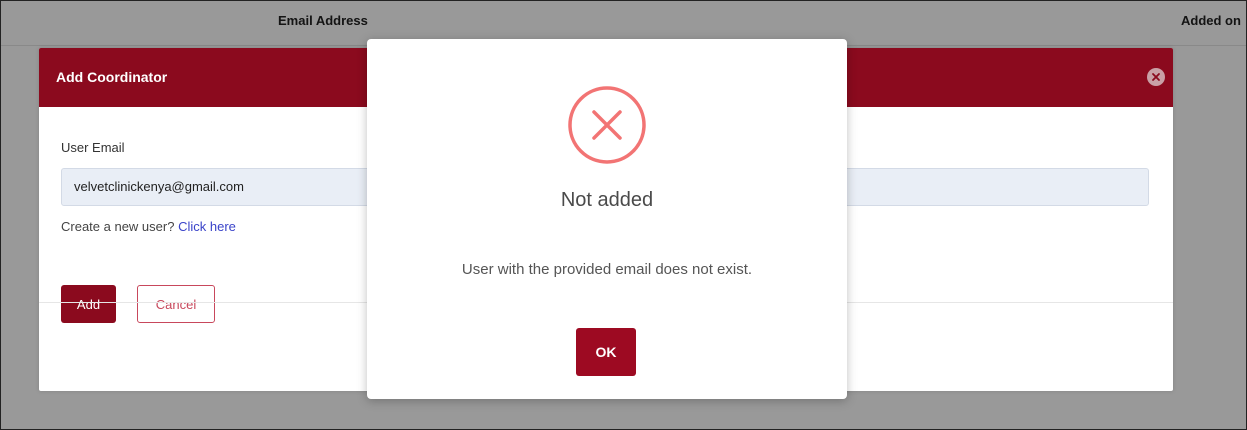  What do you see at coordinates (93, 147) in the screenshot?
I see `user-email-label: User Email` at bounding box center [93, 147].